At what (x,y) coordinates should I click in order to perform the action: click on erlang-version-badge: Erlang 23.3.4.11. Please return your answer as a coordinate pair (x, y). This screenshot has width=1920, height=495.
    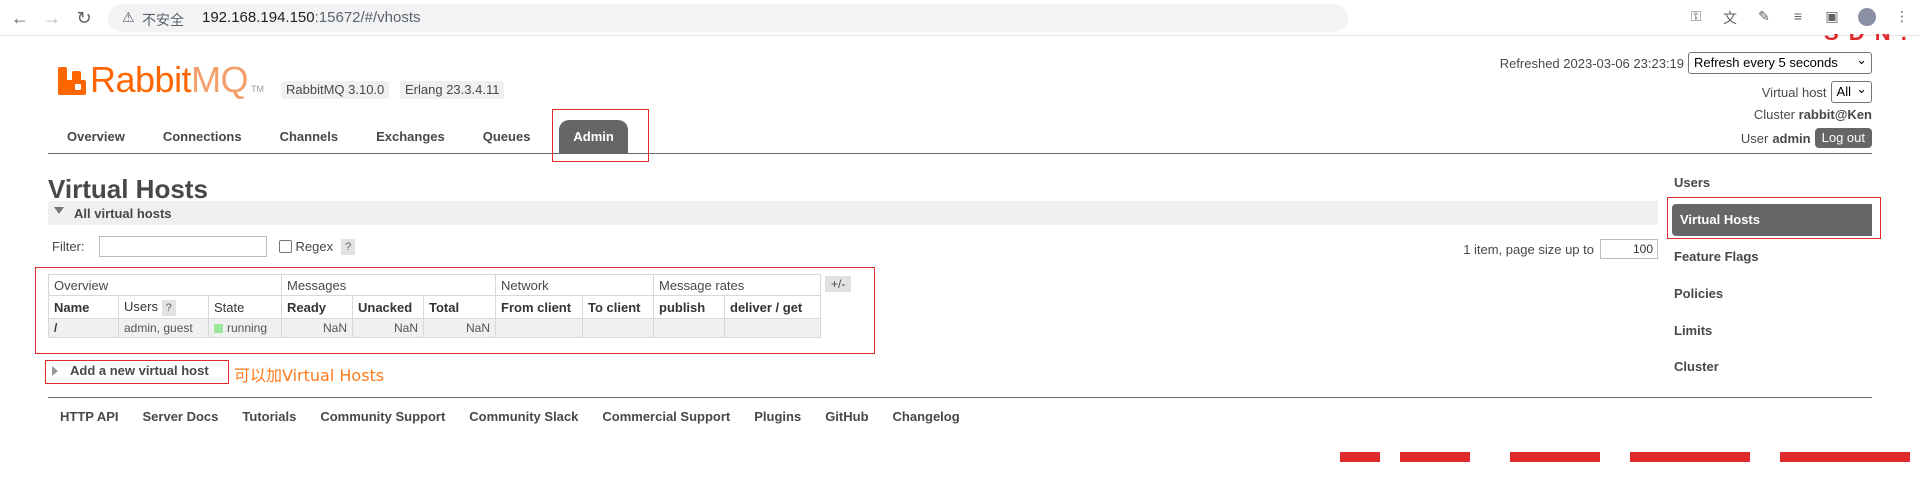
    Looking at the image, I should click on (452, 90).